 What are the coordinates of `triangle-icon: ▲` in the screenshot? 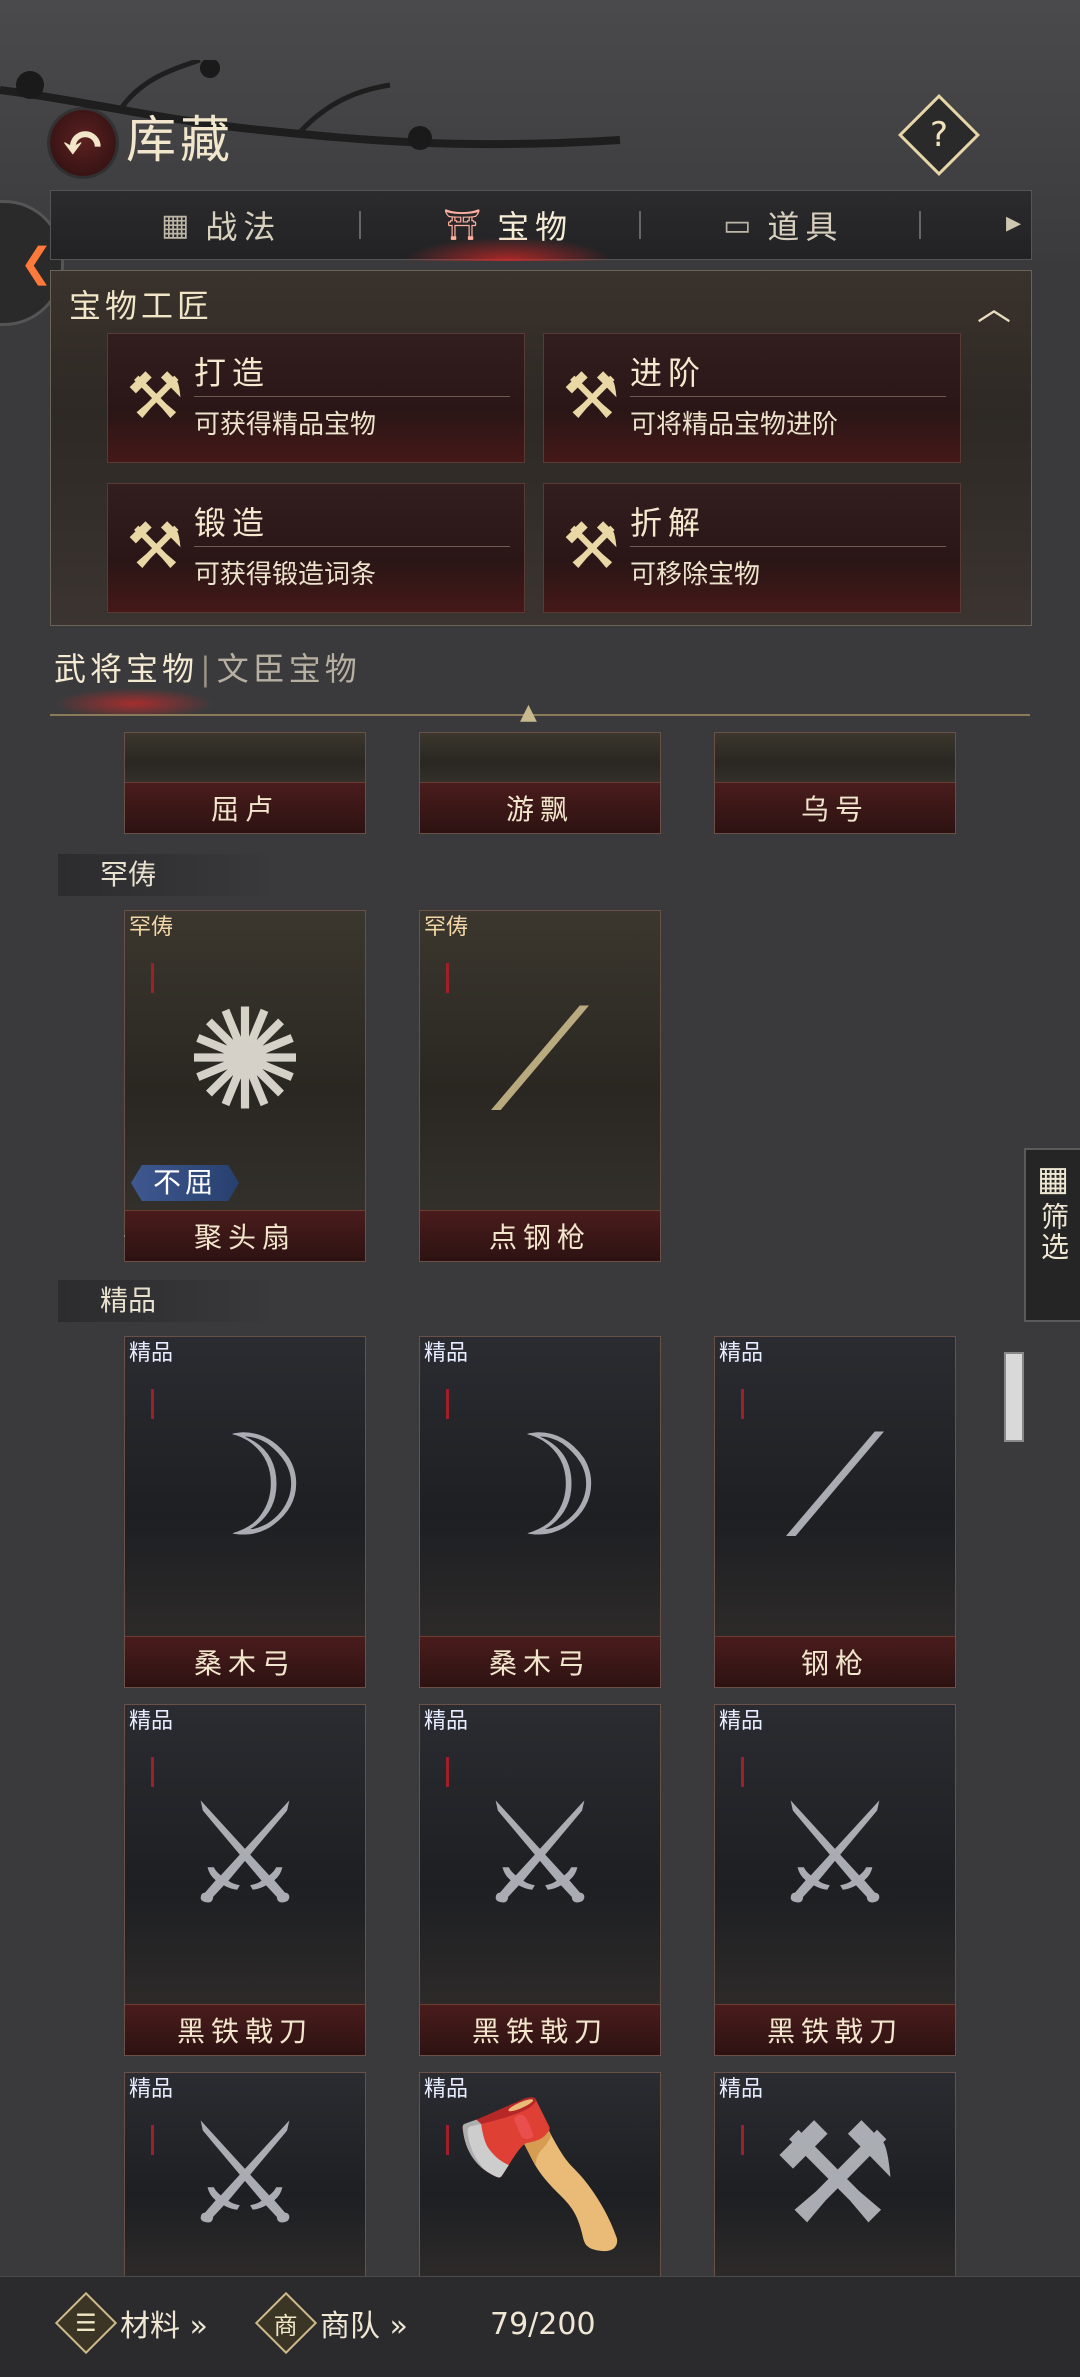 It's located at (528, 712).